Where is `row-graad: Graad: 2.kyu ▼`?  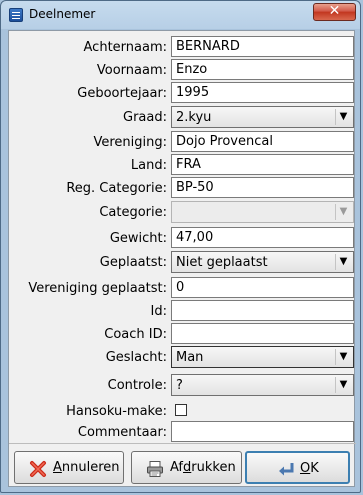
row-graad: Graad: 2.kyu ▼ is located at coordinates (182, 117).